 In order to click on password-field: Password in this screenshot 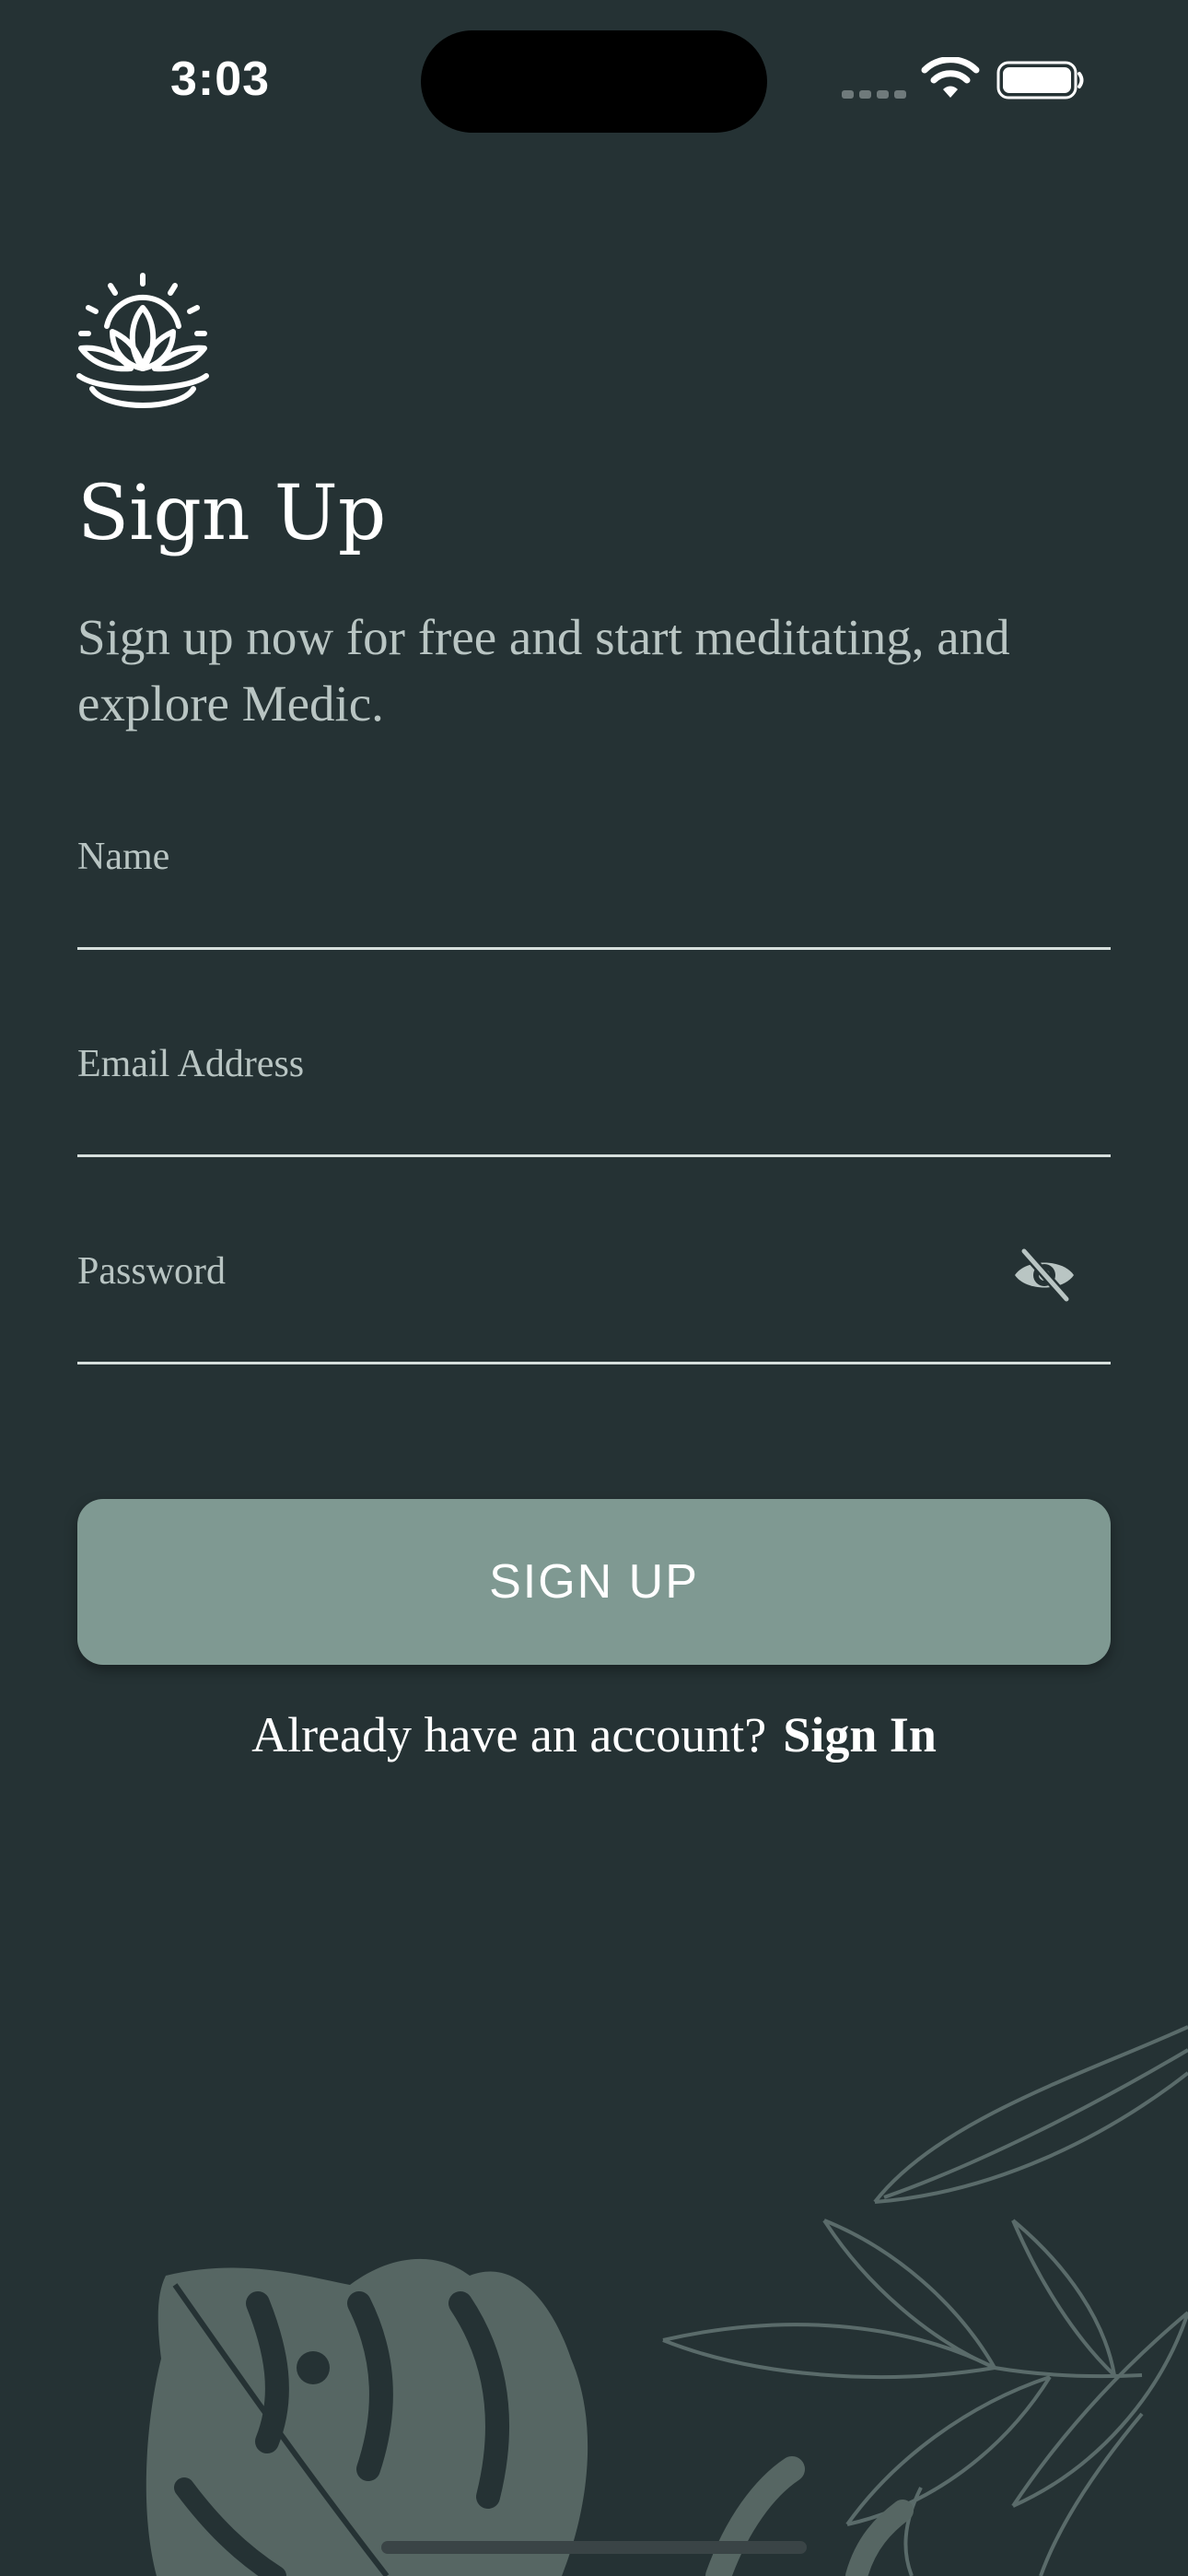, I will do `click(595, 1303)`.